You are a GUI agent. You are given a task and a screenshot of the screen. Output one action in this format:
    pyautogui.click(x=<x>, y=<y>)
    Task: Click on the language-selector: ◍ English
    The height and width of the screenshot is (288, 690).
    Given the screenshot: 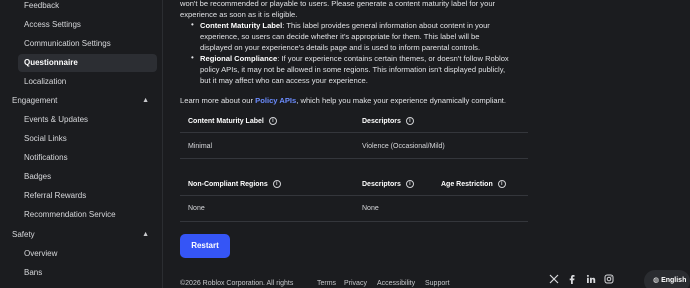 What is the action you would take?
    pyautogui.click(x=667, y=279)
    